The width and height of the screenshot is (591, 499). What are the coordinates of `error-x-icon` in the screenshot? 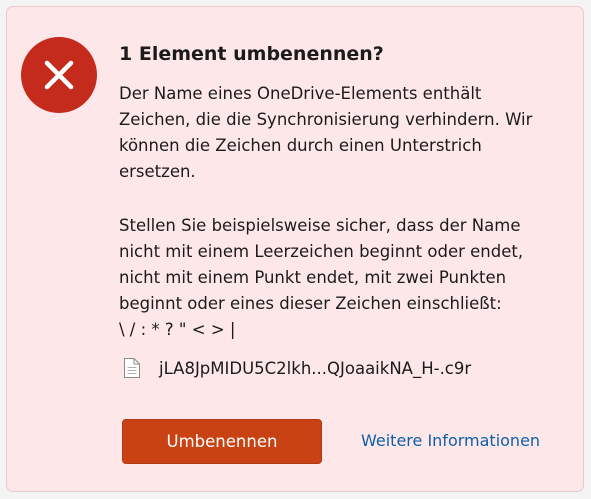 It's located at (59, 75).